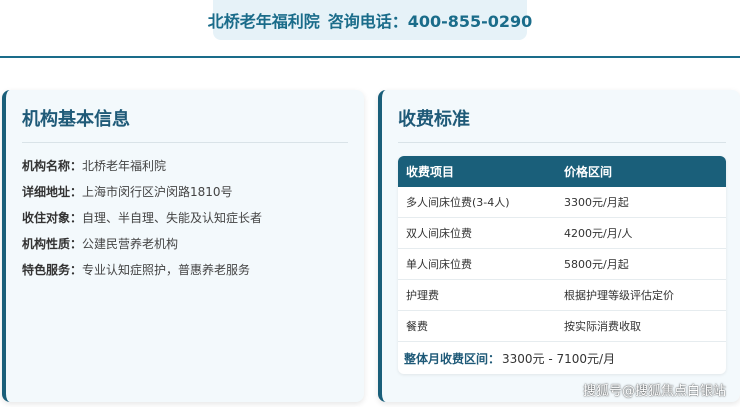  What do you see at coordinates (263, 21) in the screenshot?
I see `header-institution: 北桥老年福利院` at bounding box center [263, 21].